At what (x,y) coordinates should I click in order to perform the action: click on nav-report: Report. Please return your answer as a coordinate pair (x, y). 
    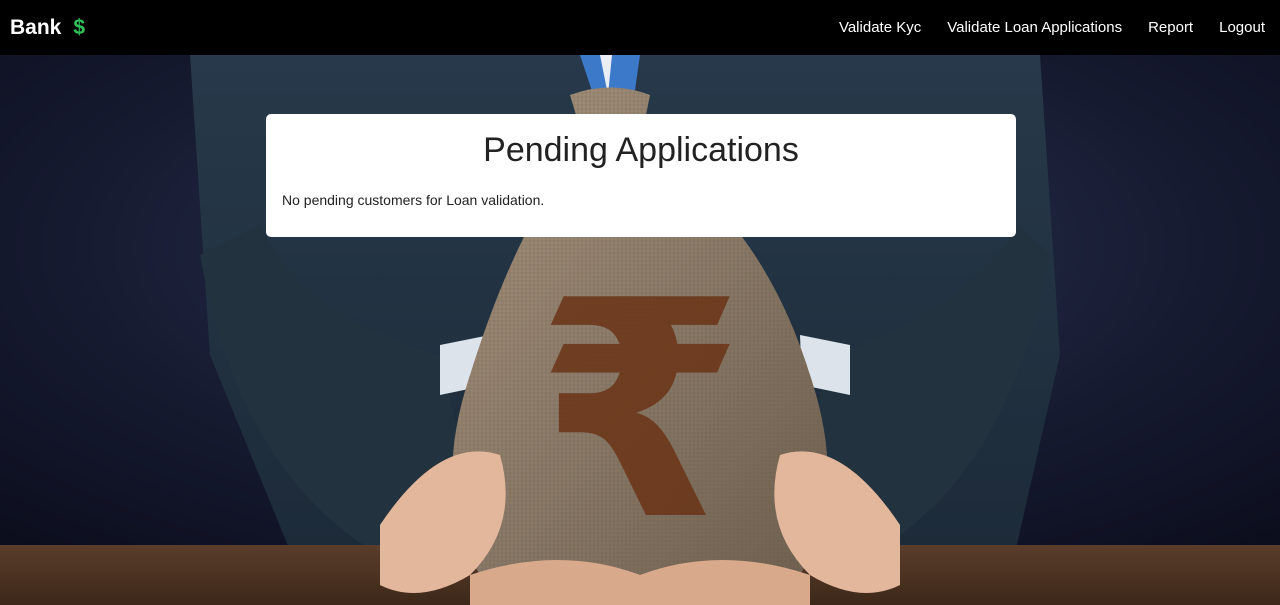
    Looking at the image, I should click on (1170, 27).